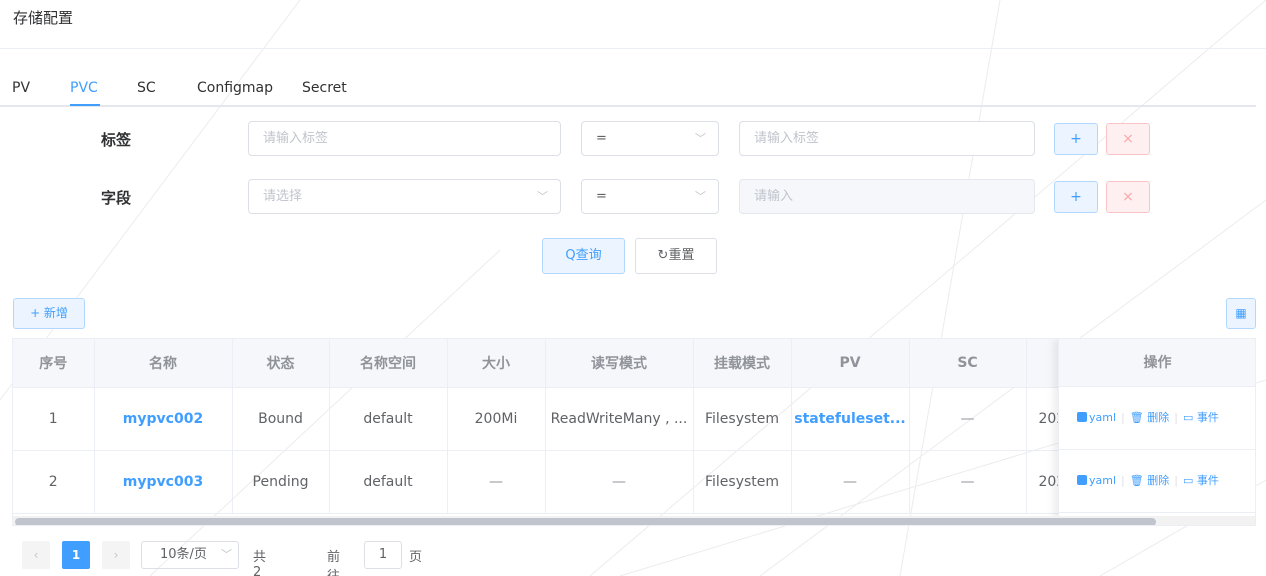 Image resolution: width=1266 pixels, height=576 pixels. I want to click on field-key-select: 请选择 ﹀, so click(404, 196).